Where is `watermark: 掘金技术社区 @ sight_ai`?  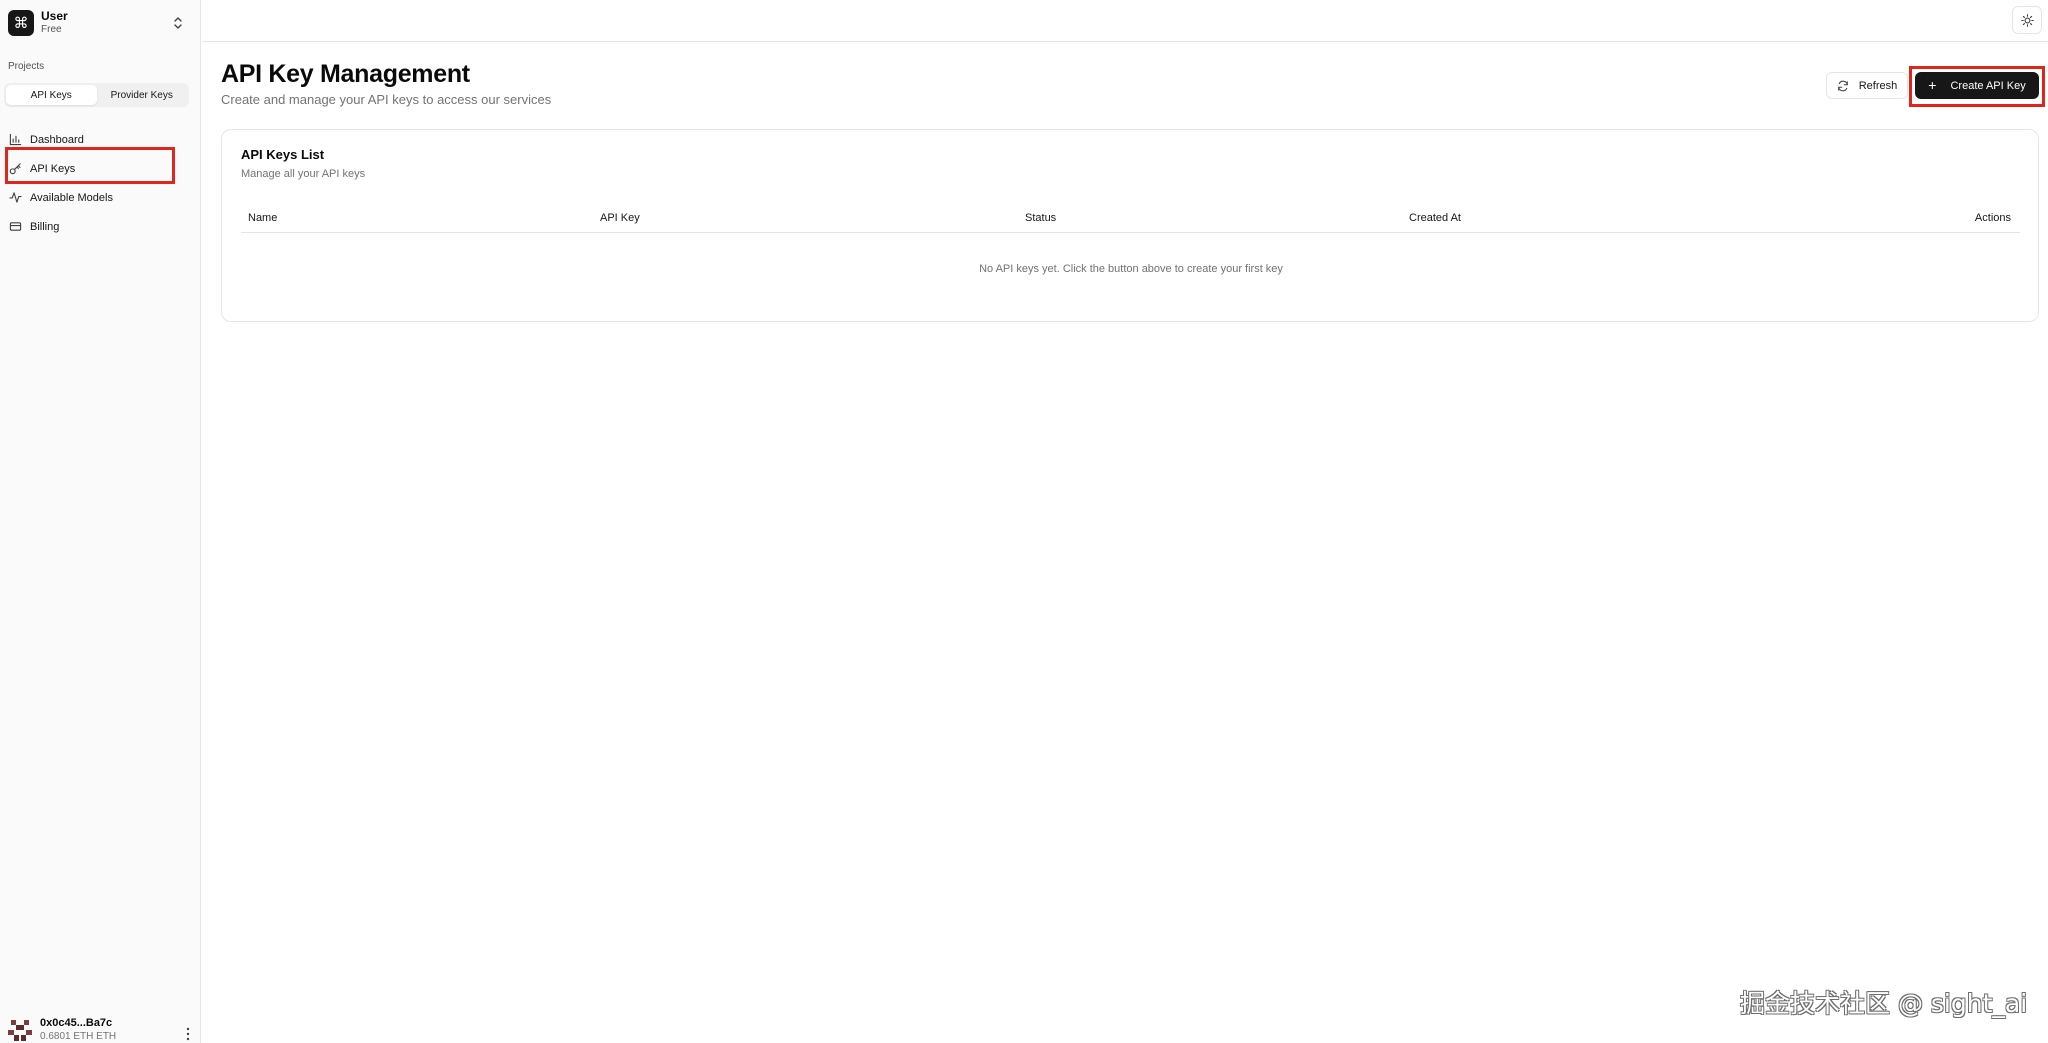
watermark: 掘金技术社区 @ sight_ai is located at coordinates (1884, 1003).